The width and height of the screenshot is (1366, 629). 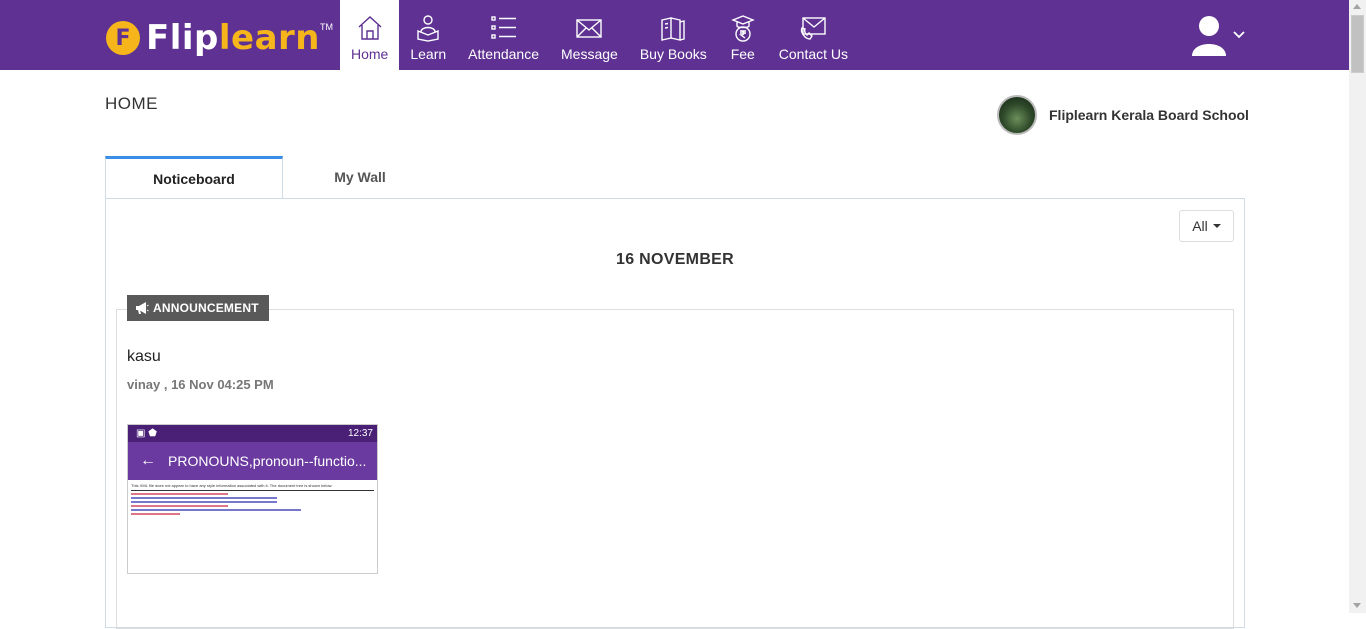 I want to click on date-heading: 16 NOVEMBER, so click(x=675, y=259).